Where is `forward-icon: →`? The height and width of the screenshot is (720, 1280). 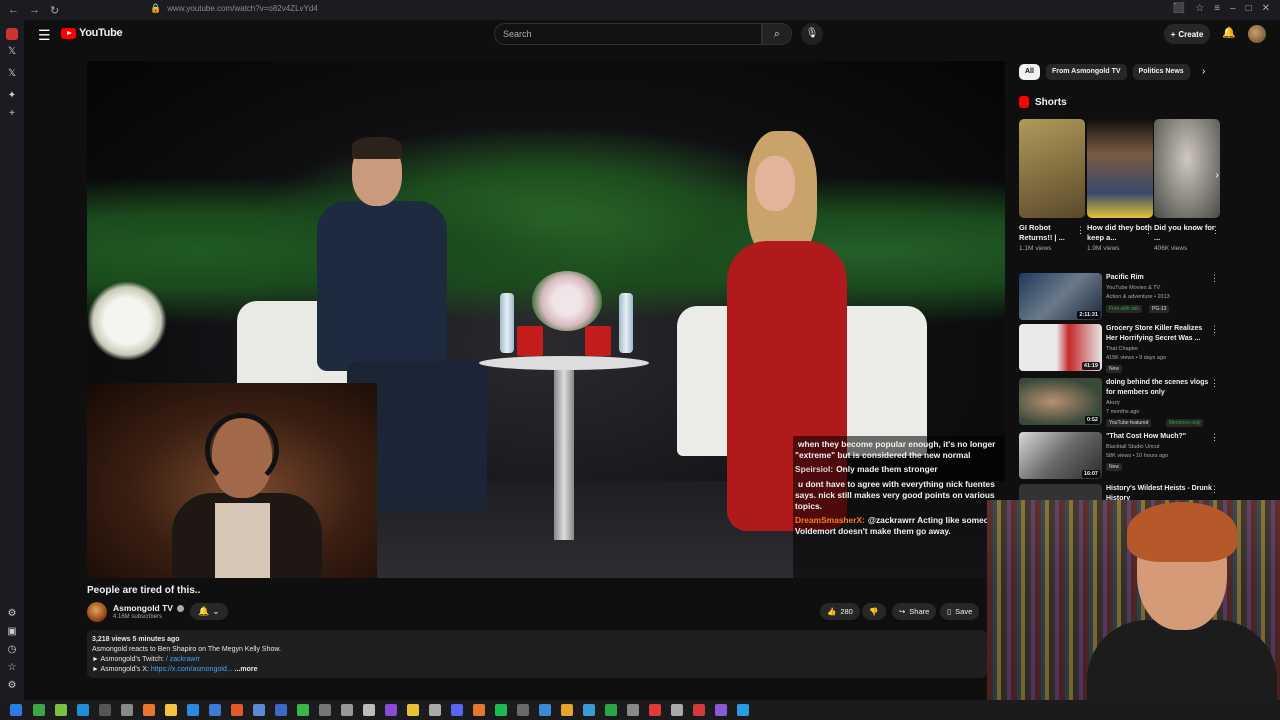
forward-icon: → is located at coordinates (34, 10).